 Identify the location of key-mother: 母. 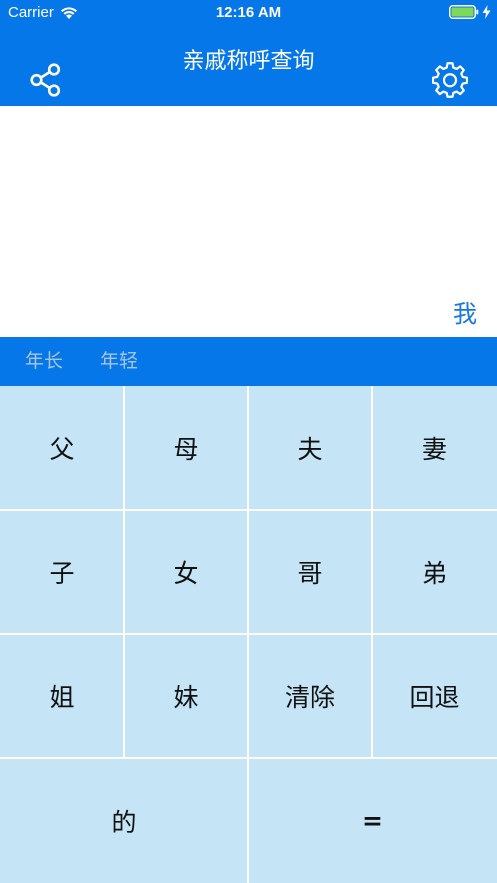
(186, 448).